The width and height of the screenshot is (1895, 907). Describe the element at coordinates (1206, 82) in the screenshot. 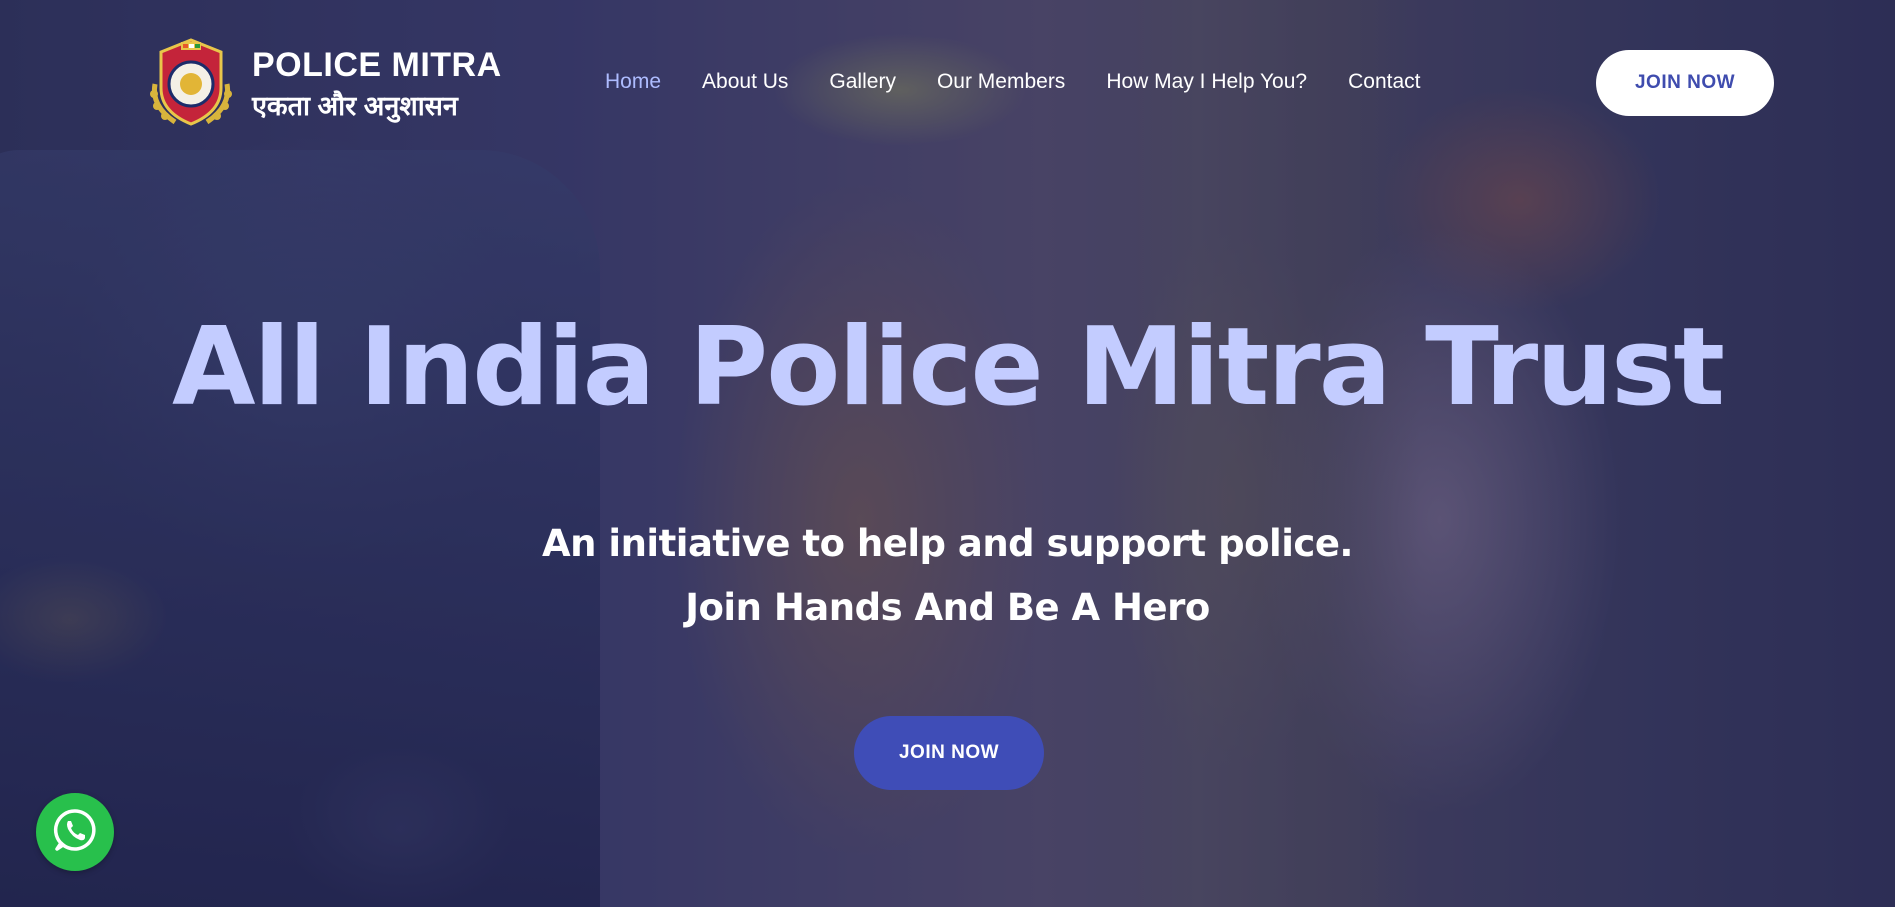

I see `nav-how-may-i-help-you: How May I Help You?` at that location.